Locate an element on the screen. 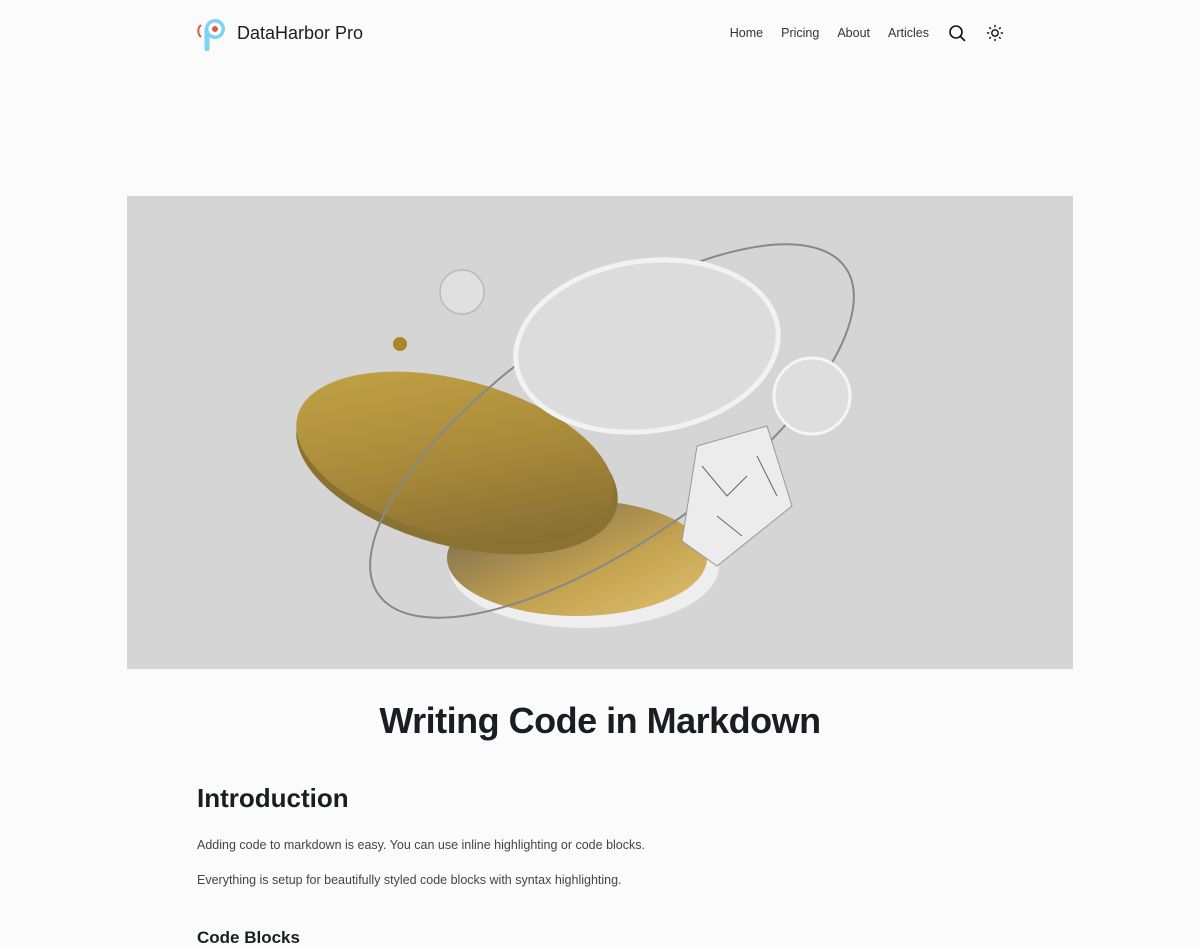  search-button is located at coordinates (957, 33).